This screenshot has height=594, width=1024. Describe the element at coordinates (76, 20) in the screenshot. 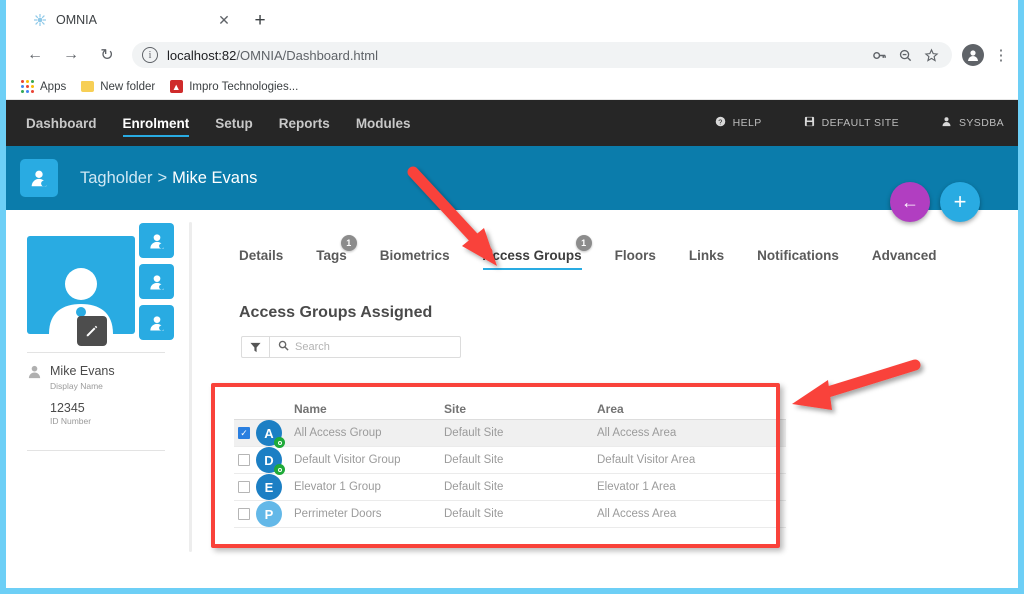

I see `browser-tab-title: OMNIA` at that location.